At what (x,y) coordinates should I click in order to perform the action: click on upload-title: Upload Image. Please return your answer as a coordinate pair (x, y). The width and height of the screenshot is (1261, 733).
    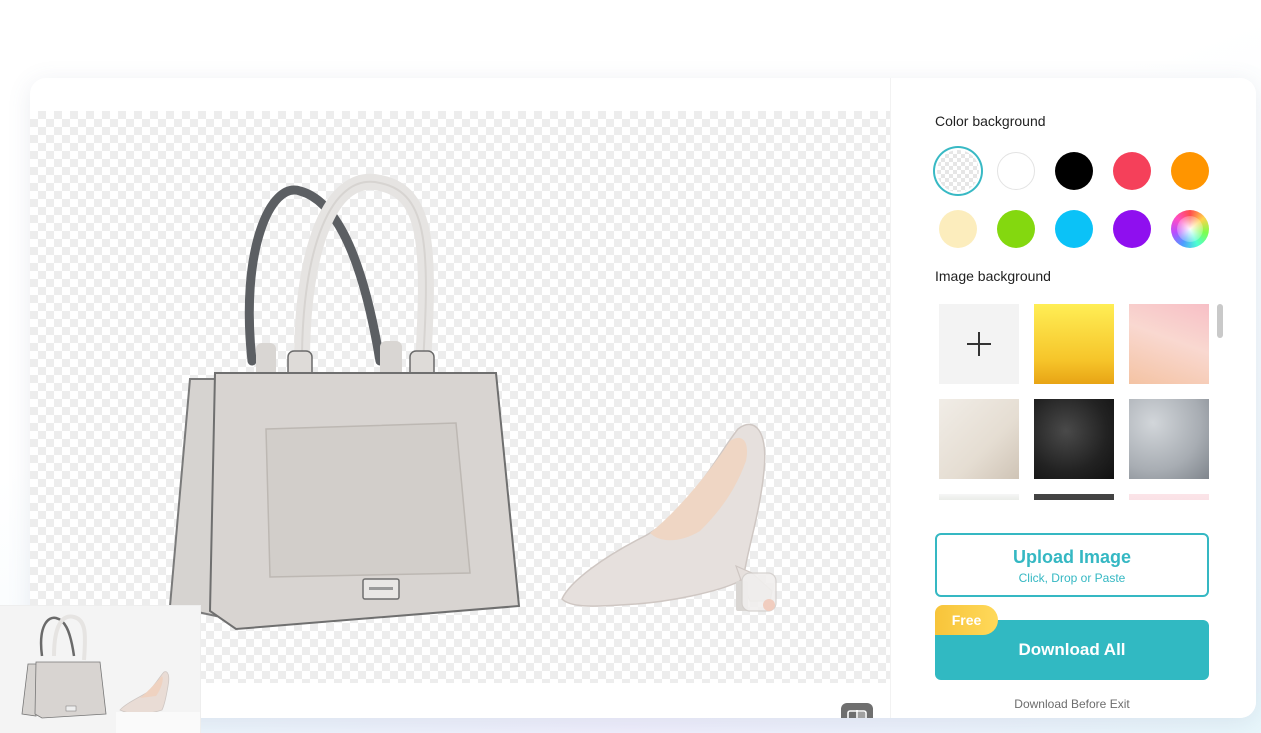
    Looking at the image, I should click on (1072, 557).